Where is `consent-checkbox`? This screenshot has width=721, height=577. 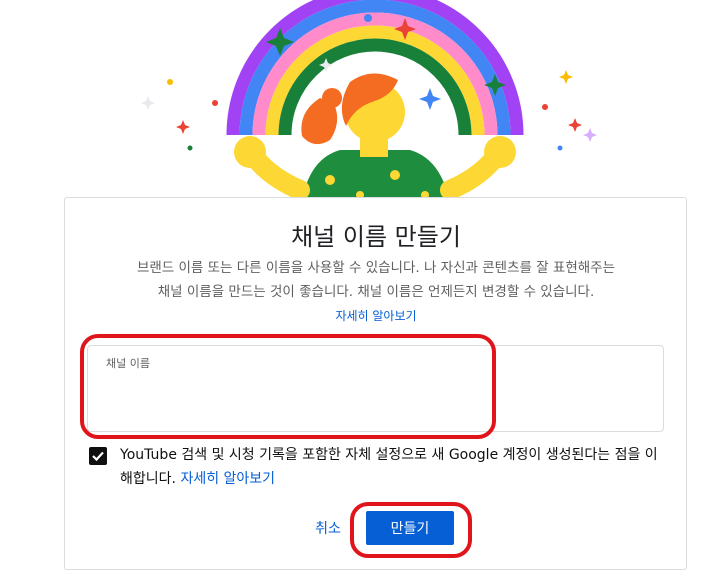
consent-checkbox is located at coordinates (98, 456).